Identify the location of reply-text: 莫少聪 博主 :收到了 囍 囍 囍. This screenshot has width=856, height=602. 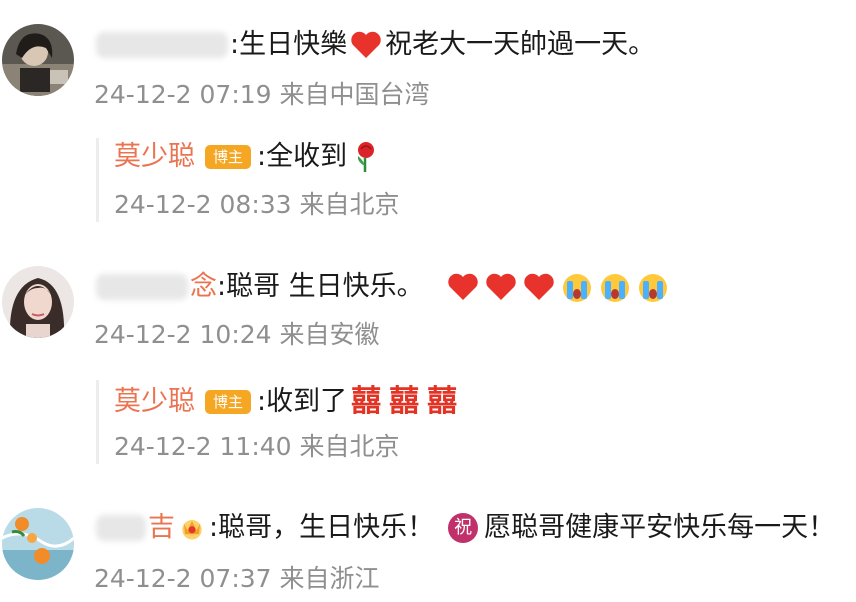
(286, 401).